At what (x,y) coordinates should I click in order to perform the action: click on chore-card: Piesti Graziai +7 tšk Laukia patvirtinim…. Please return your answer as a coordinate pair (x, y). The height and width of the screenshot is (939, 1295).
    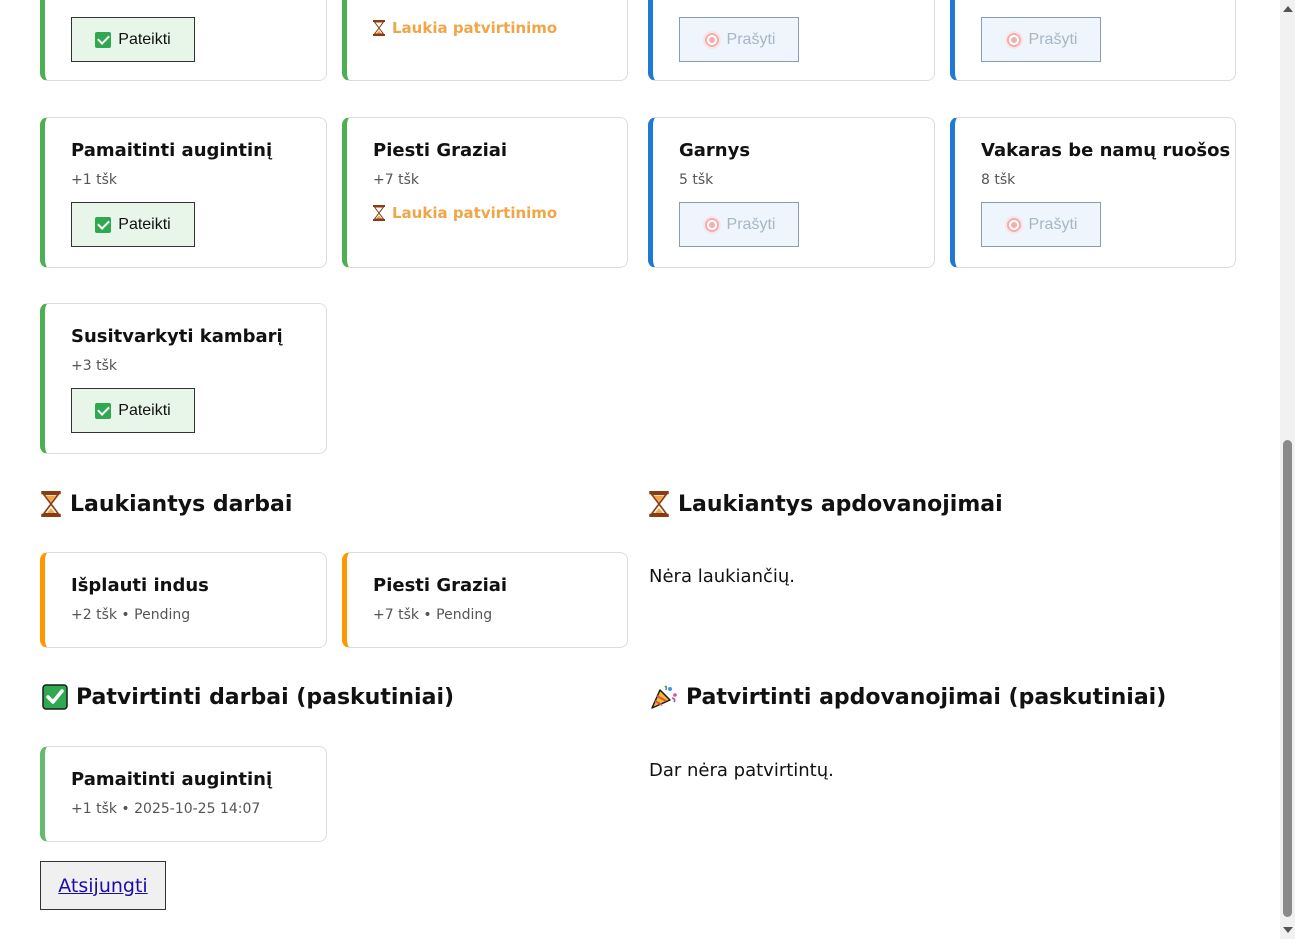
    Looking at the image, I should click on (485, 192).